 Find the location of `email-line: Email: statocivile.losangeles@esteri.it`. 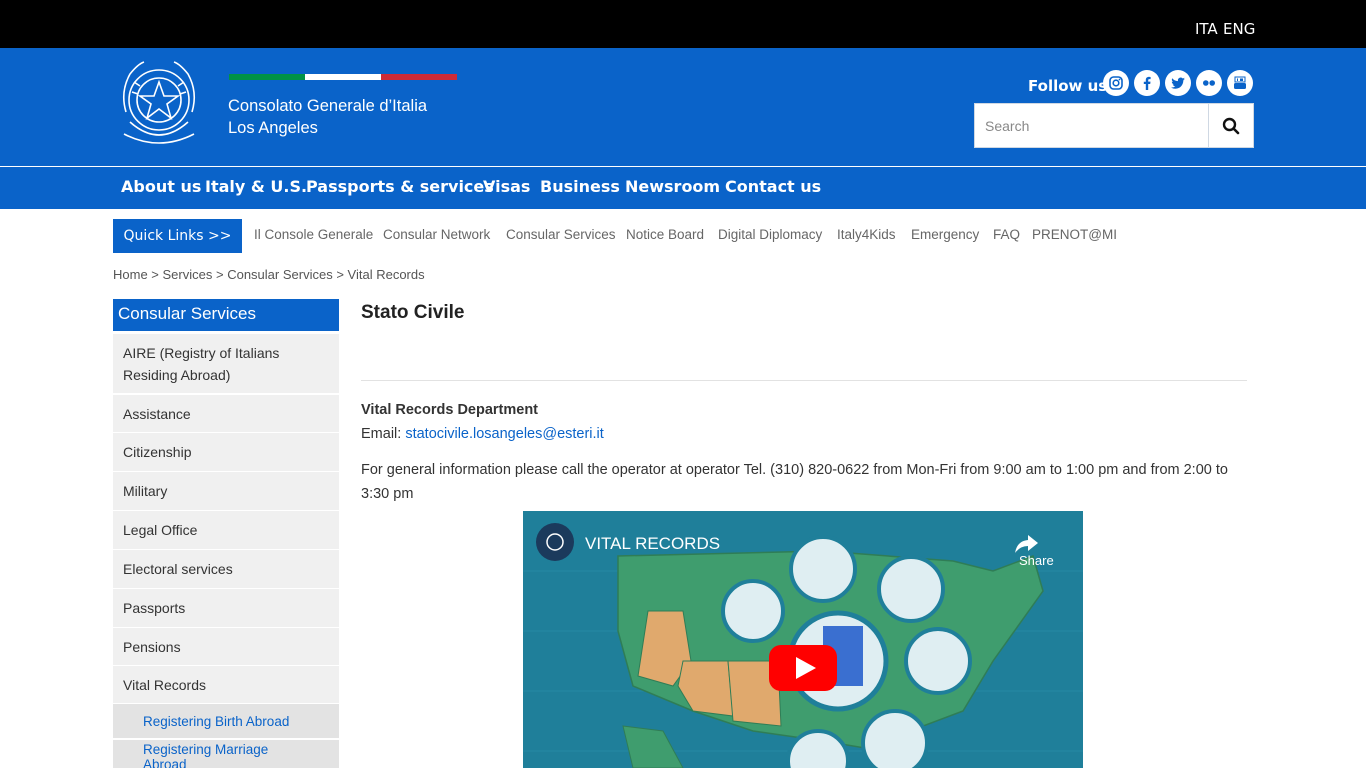

email-line: Email: statocivile.losangeles@esteri.it is located at coordinates (482, 434).